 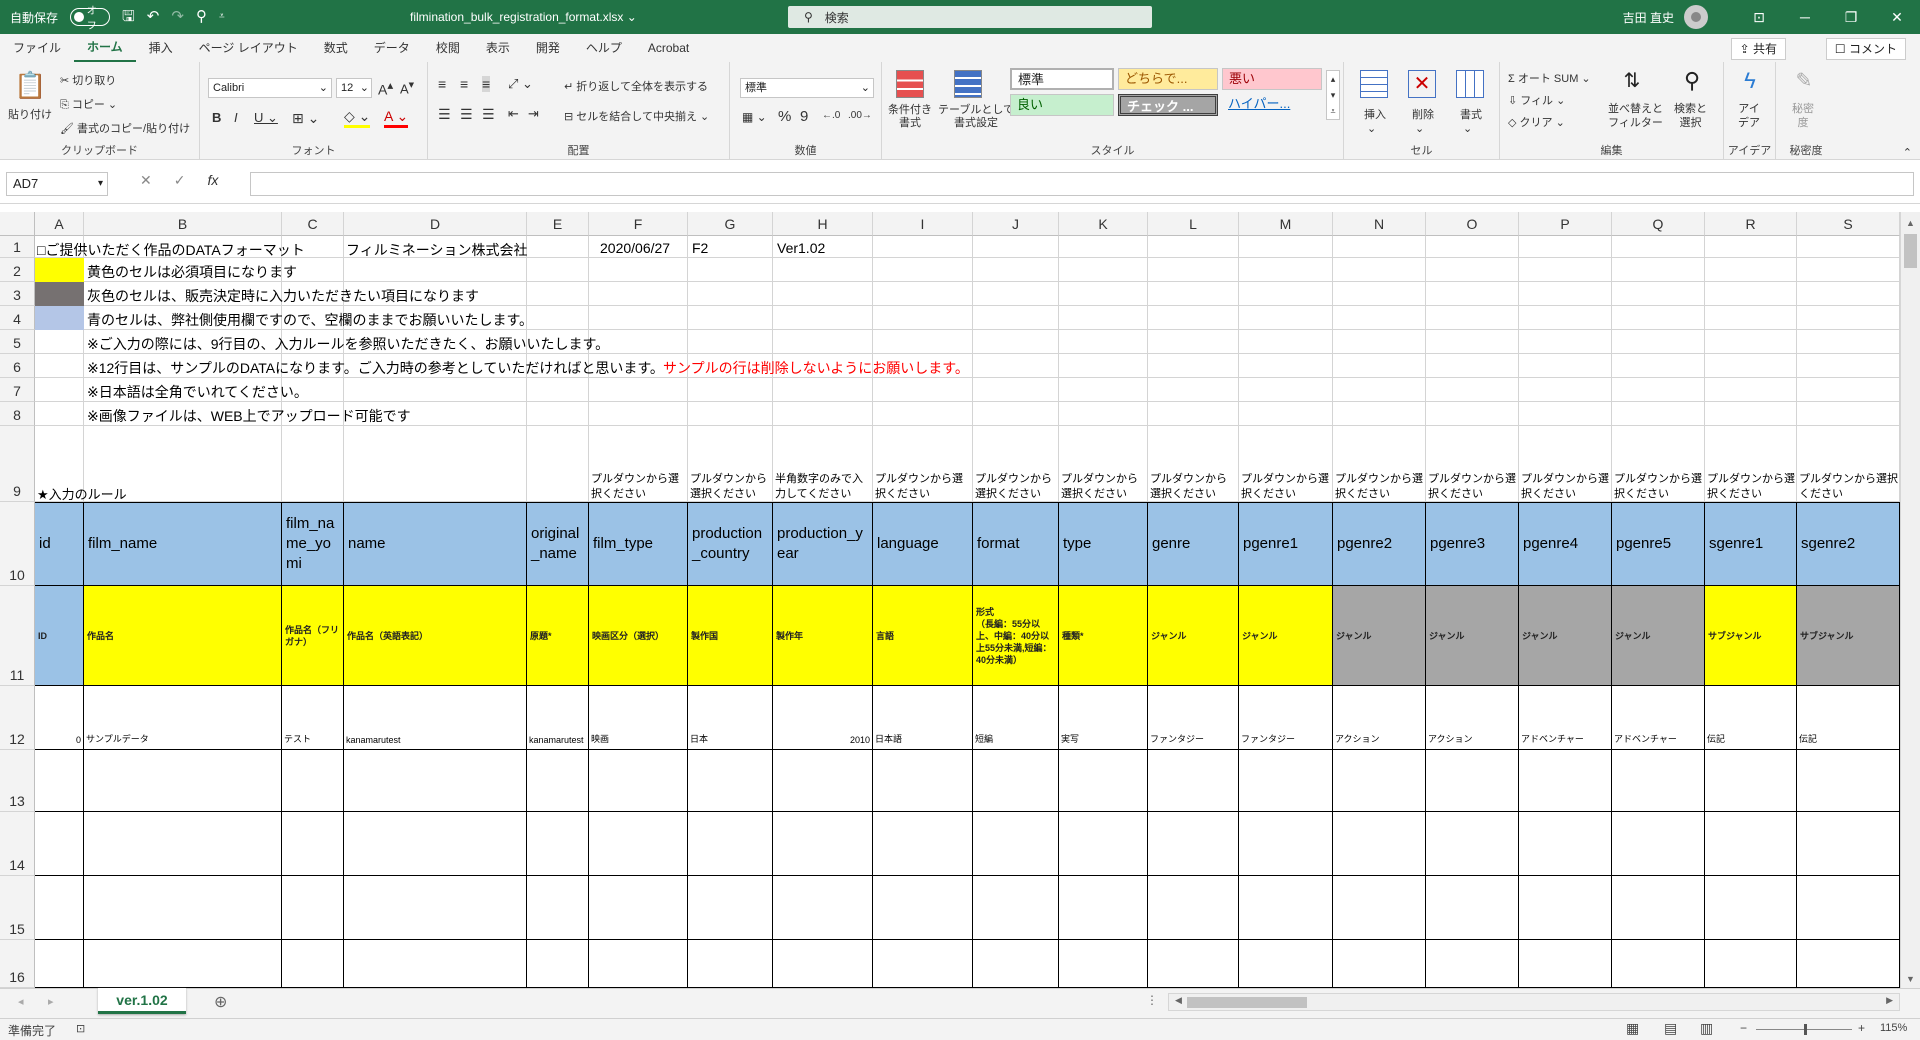 What do you see at coordinates (1893, 1028) in the screenshot?
I see `zoom-level: 115%` at bounding box center [1893, 1028].